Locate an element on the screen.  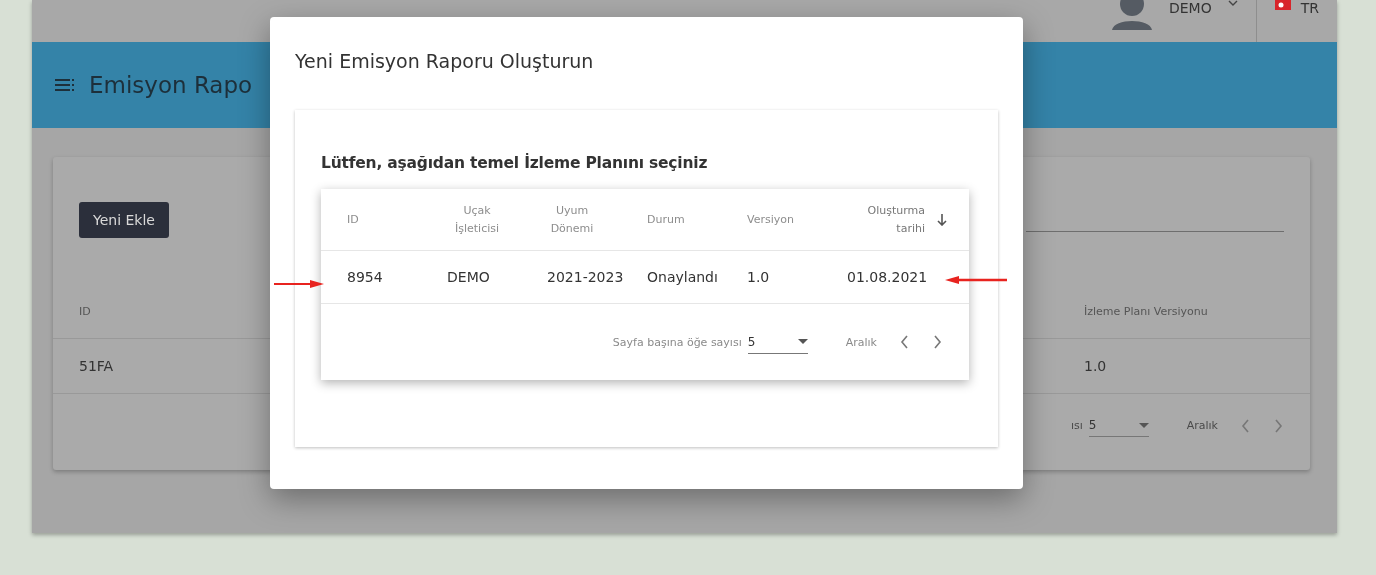
flag-icon is located at coordinates (1282, 5).